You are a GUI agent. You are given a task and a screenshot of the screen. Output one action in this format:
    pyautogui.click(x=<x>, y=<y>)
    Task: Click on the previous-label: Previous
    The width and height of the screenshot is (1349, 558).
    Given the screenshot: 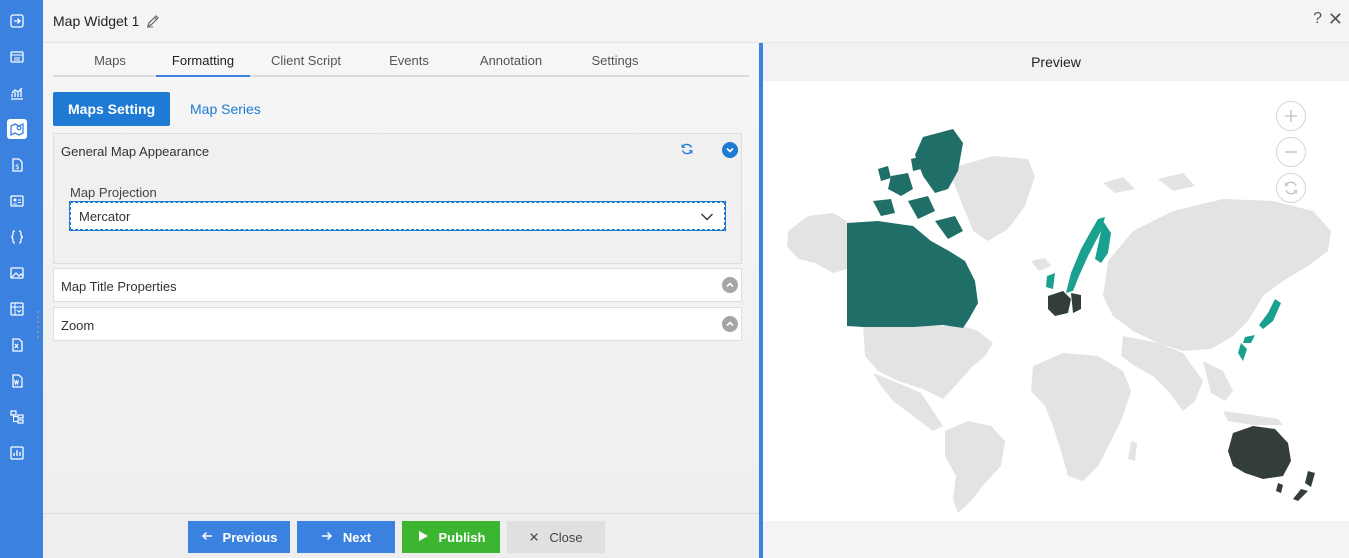 What is the action you would take?
    pyautogui.click(x=250, y=537)
    